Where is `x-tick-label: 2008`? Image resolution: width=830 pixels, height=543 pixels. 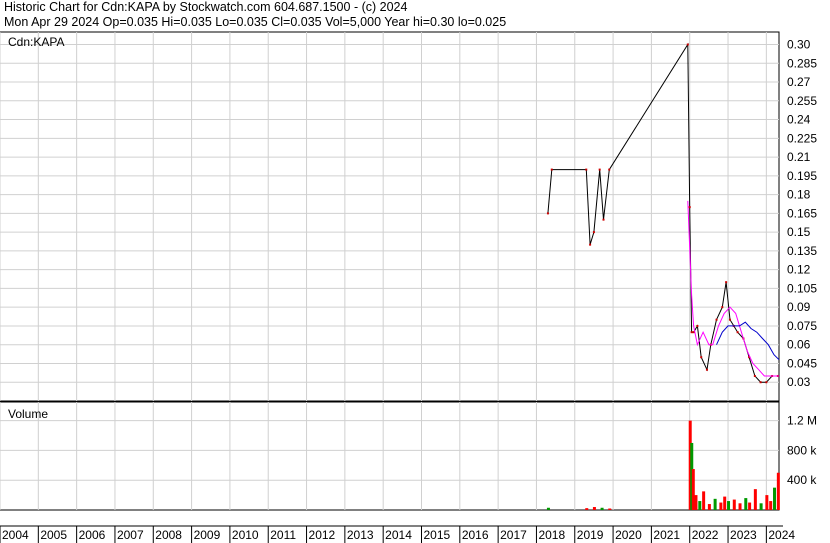 x-tick-label: 2008 is located at coordinates (168, 535).